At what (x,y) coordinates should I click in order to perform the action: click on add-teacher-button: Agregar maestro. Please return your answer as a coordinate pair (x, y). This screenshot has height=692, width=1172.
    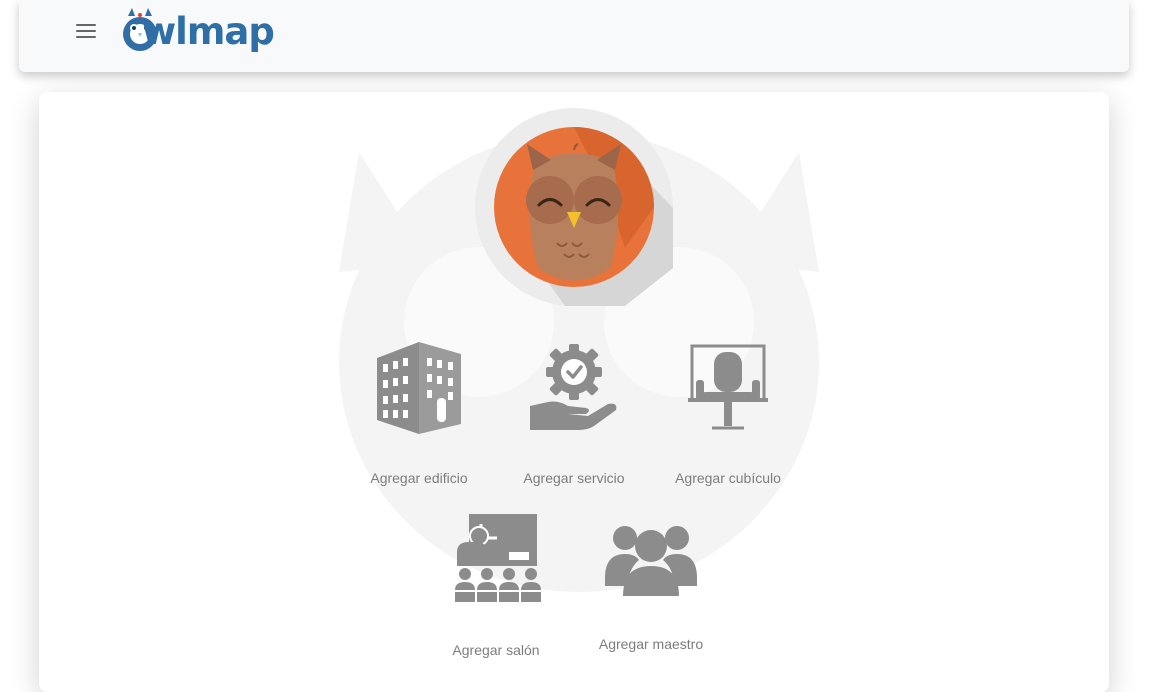
    Looking at the image, I should click on (651, 586).